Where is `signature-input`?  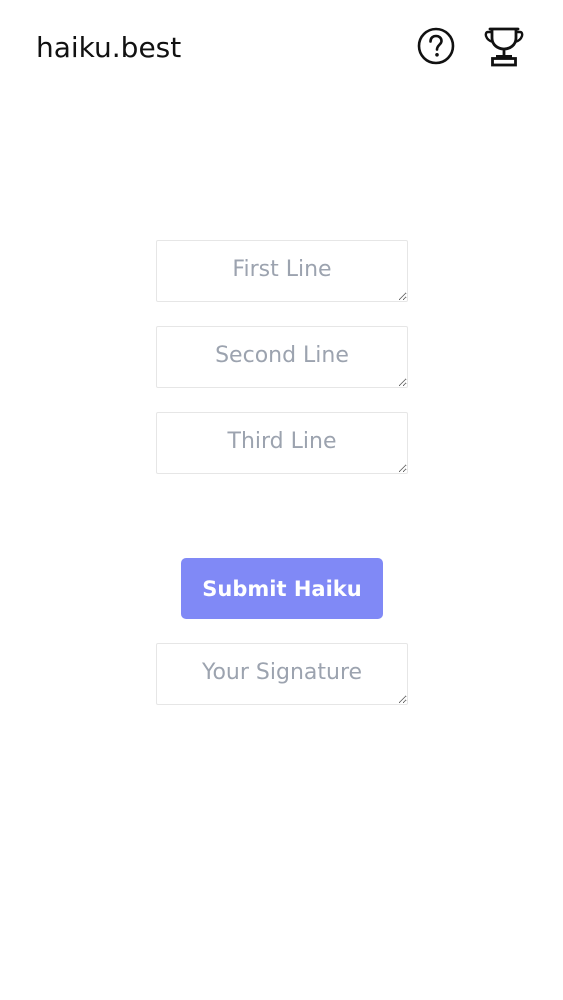 signature-input is located at coordinates (282, 674).